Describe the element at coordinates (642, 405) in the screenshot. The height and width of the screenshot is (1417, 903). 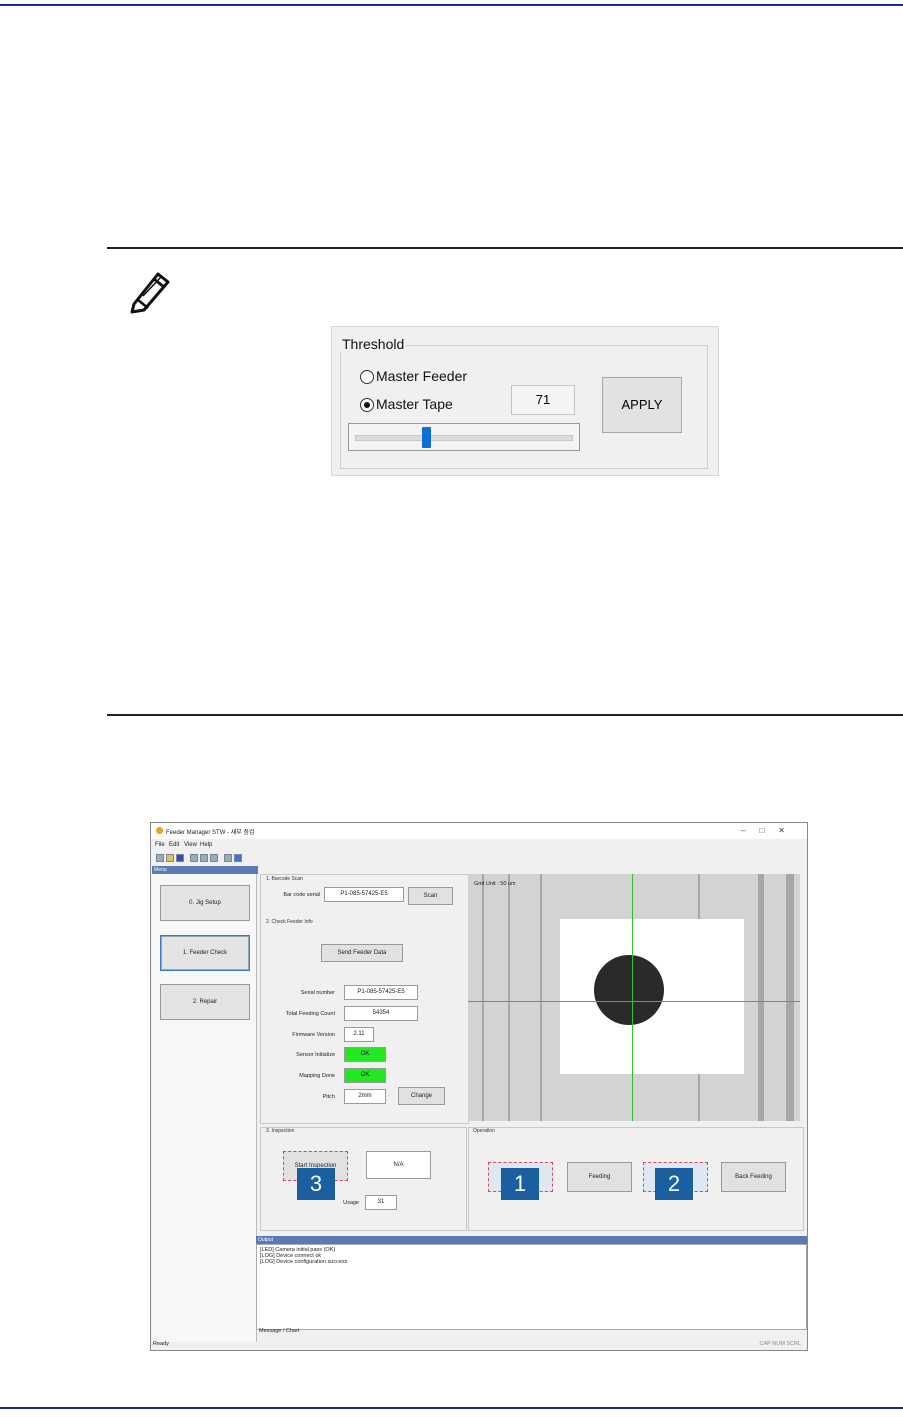
I see `apply-button: APPLY` at that location.